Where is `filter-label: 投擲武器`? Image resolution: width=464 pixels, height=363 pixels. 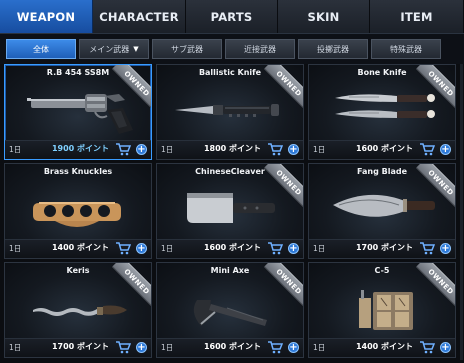 filter-label: 投擲武器 is located at coordinates (333, 49).